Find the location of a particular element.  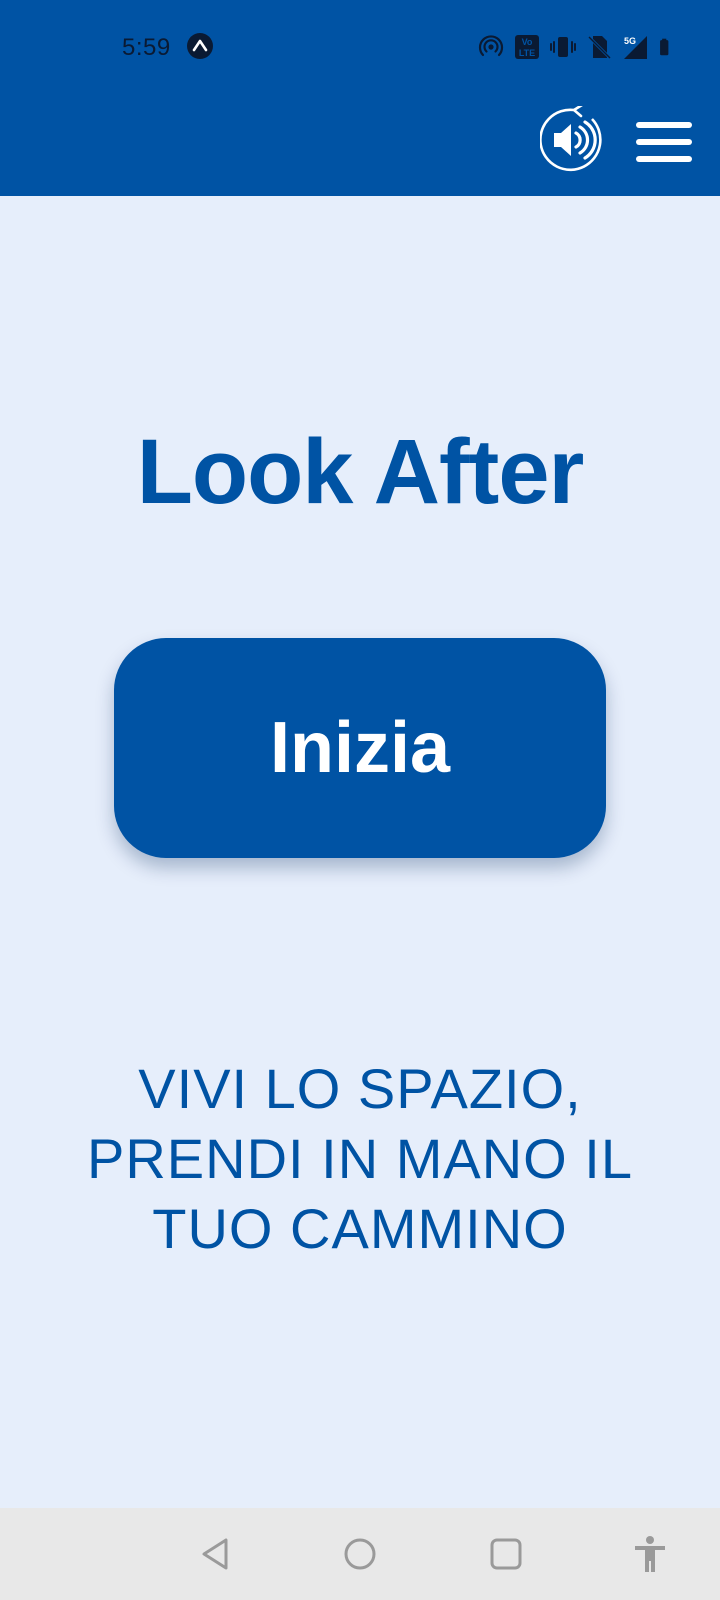

app-notification-icon is located at coordinates (200, 46).